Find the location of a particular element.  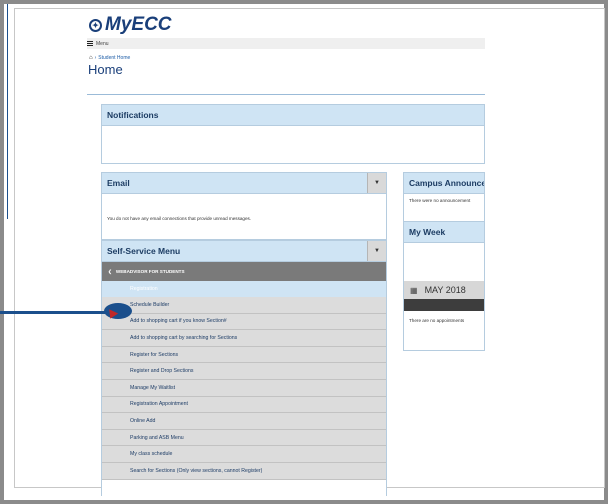

menu-item-manage-waitlist: Manage My Waitlist is located at coordinates (244, 388).